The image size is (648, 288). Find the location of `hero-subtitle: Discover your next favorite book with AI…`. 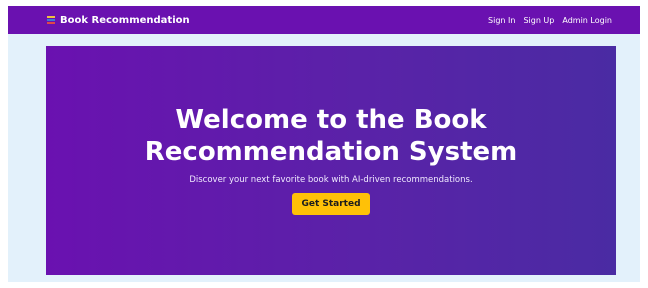

hero-subtitle: Discover your next favorite book with AI… is located at coordinates (331, 180).